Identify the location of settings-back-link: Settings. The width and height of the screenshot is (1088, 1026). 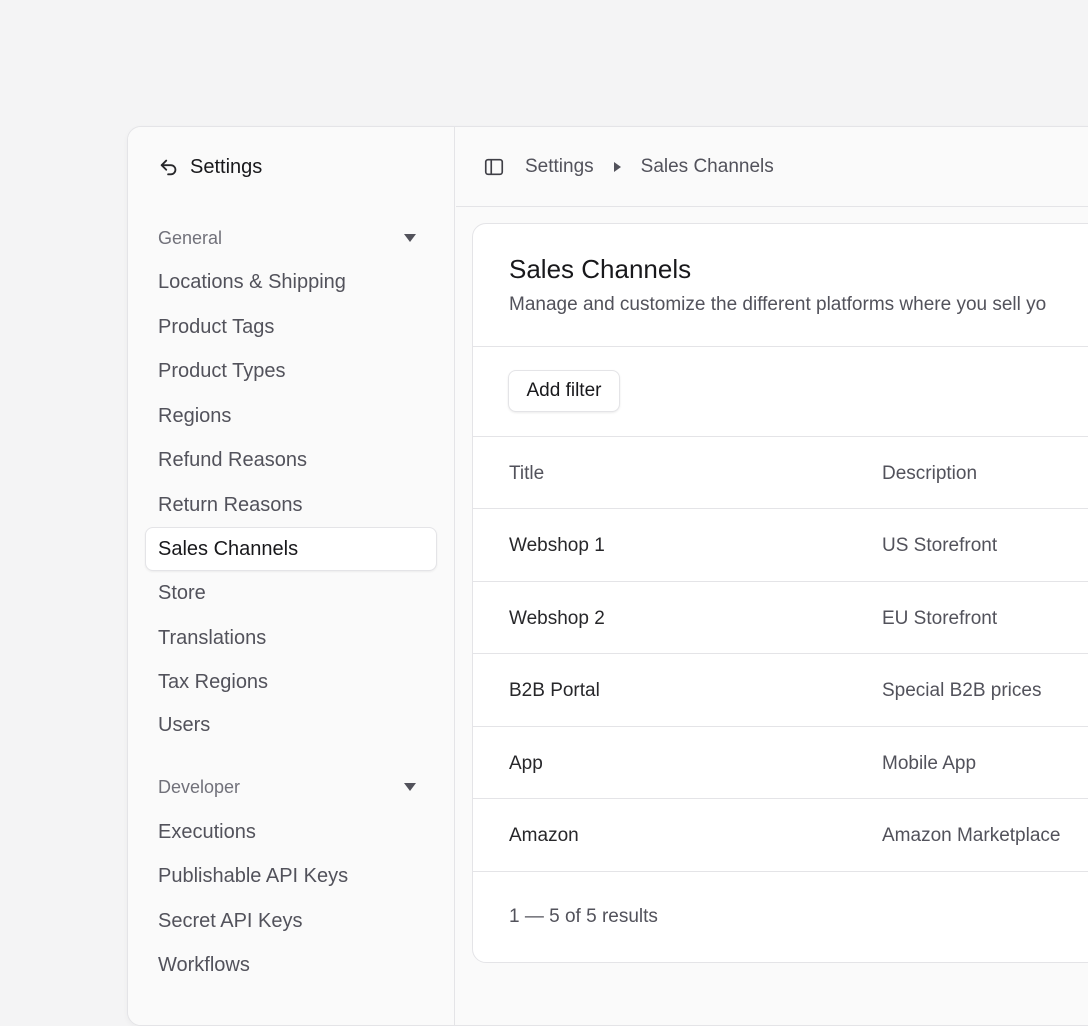
(210, 167).